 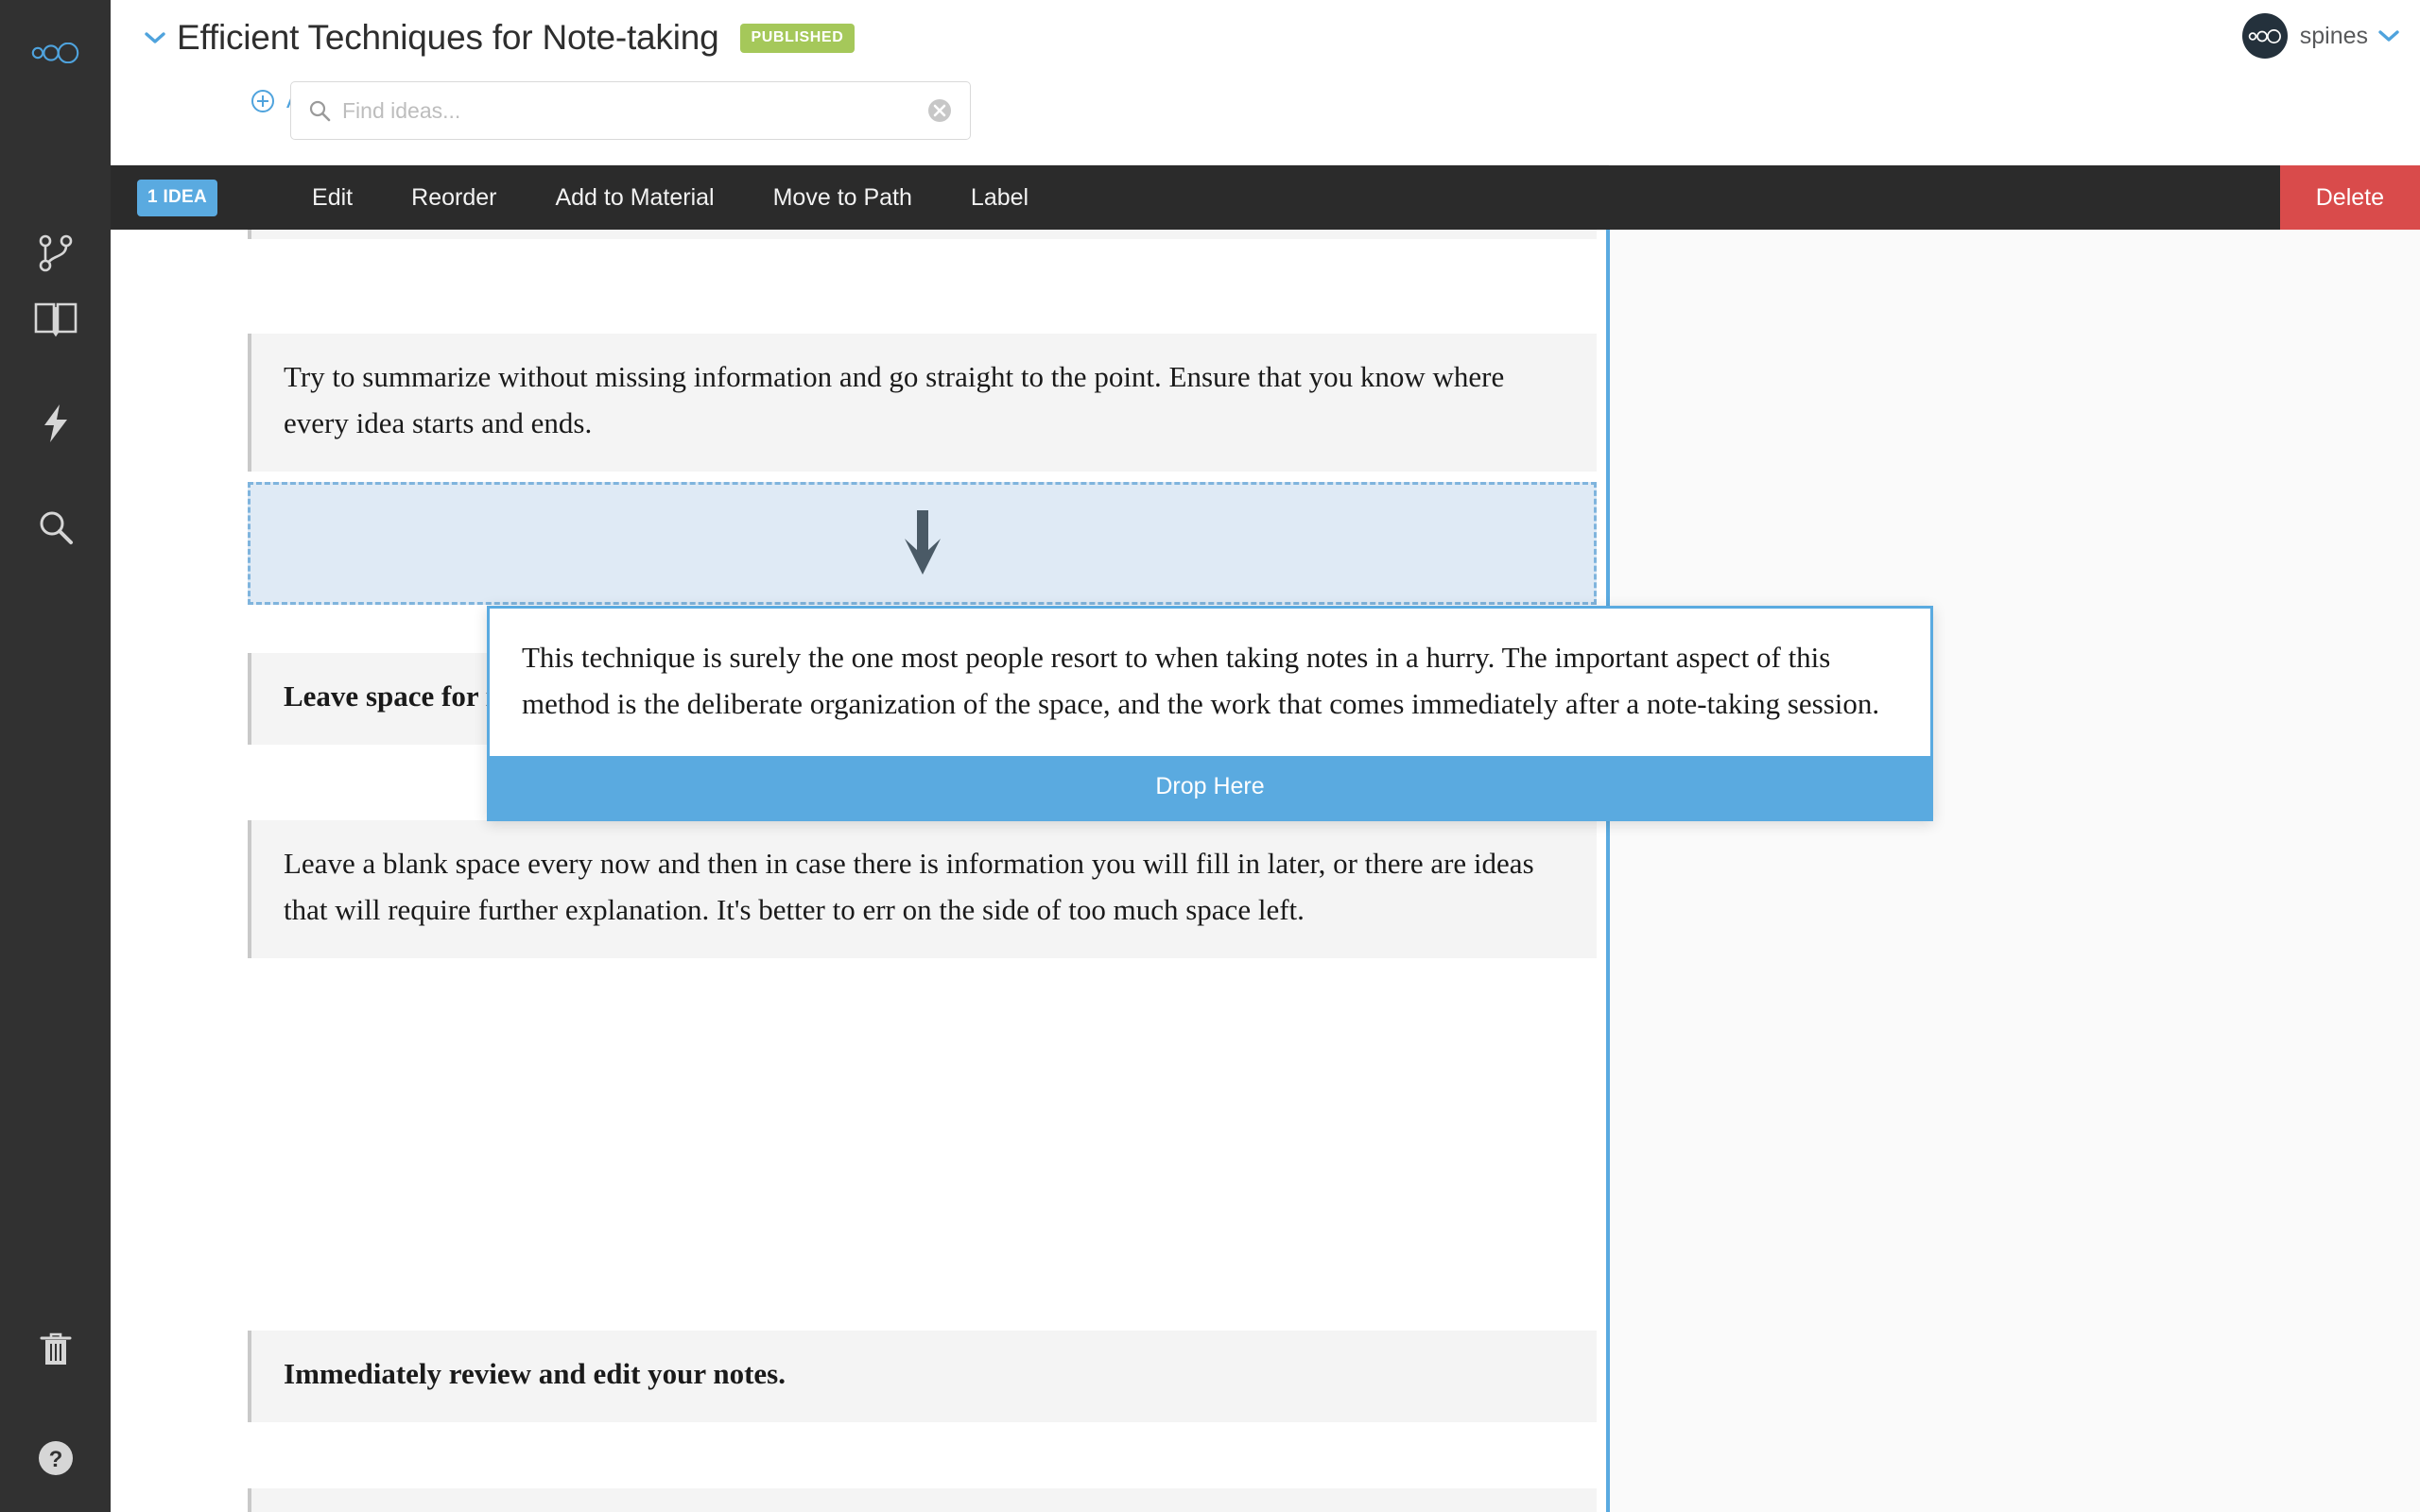 What do you see at coordinates (332, 198) in the screenshot?
I see `menu-item-edit: Edit` at bounding box center [332, 198].